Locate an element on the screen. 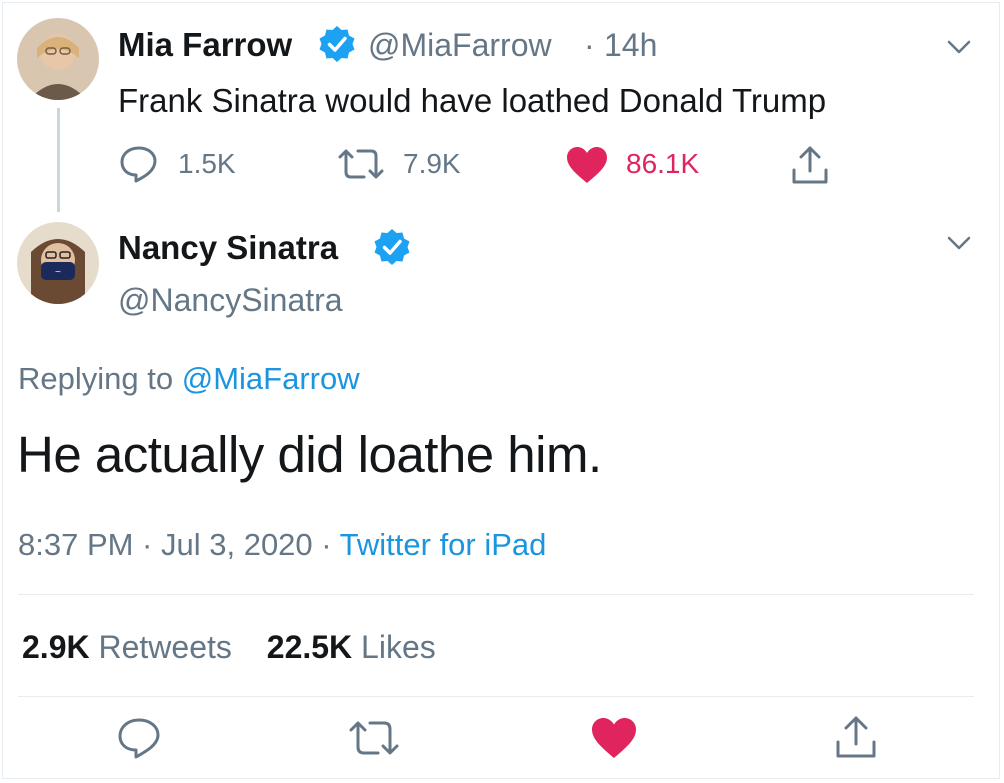  replying-to-line: Replying to @MiaFarrow is located at coordinates (189, 379).